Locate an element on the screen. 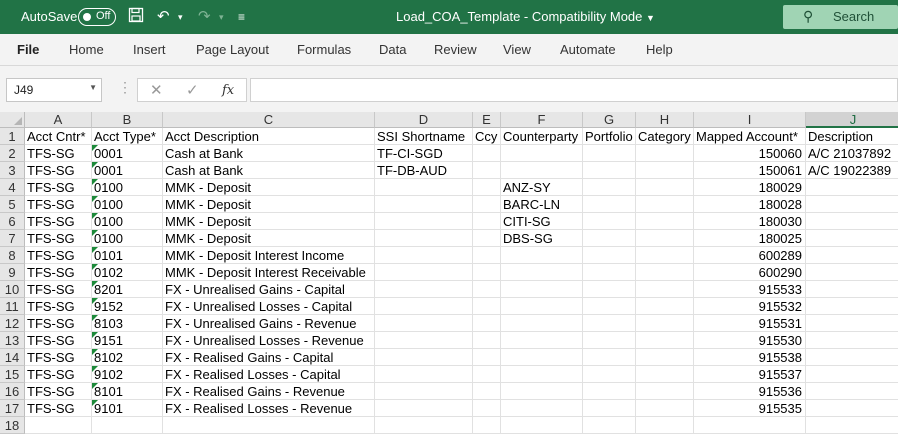 The width and height of the screenshot is (898, 435). cell-g2 is located at coordinates (609, 153).